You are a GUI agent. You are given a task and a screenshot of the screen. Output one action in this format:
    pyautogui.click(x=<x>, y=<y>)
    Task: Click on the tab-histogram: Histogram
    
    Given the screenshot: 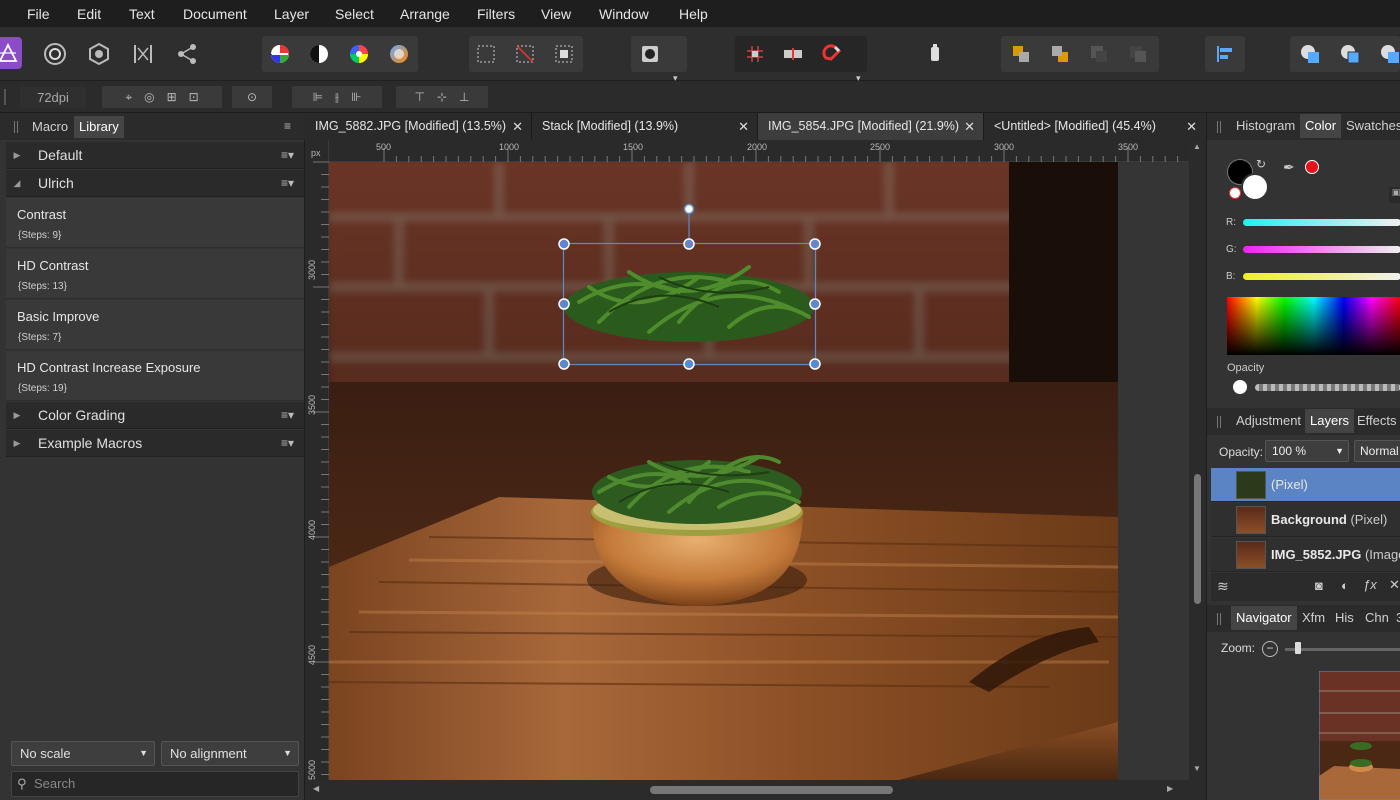 What is the action you would take?
    pyautogui.click(x=1265, y=126)
    